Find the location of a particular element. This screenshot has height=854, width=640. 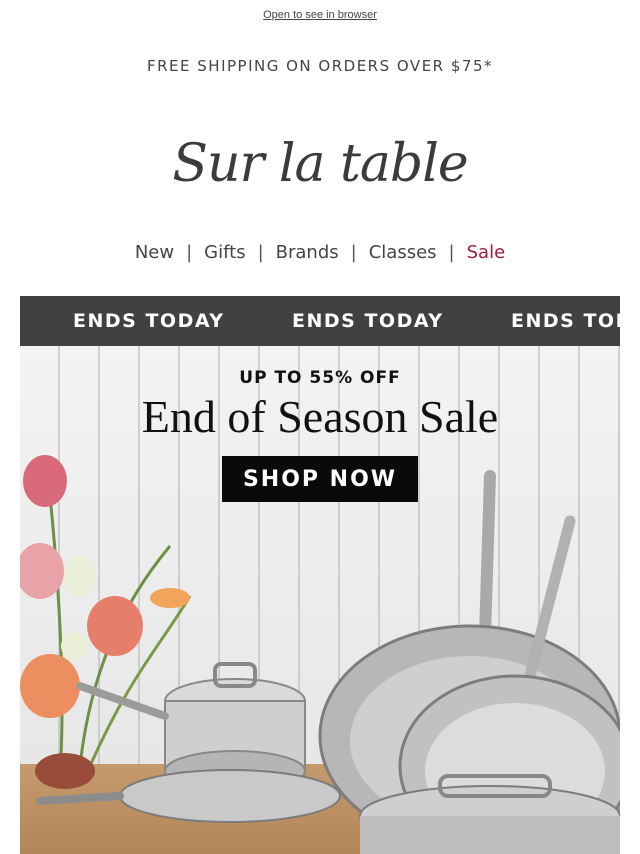

brand-logo-text: Sur la table is located at coordinates (320, 164).